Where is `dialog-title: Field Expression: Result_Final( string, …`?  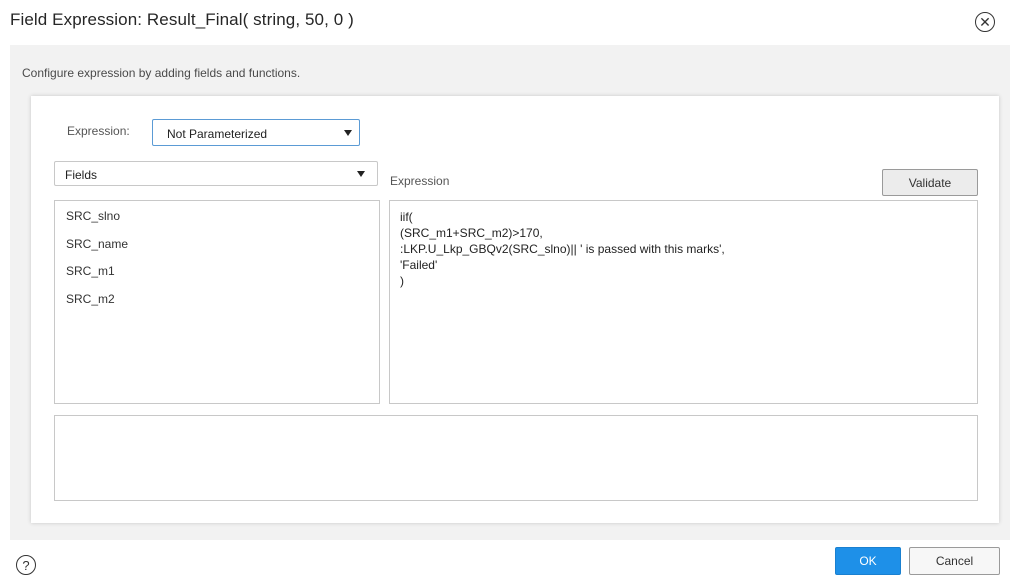 dialog-title: Field Expression: Result_Final( string, … is located at coordinates (182, 19).